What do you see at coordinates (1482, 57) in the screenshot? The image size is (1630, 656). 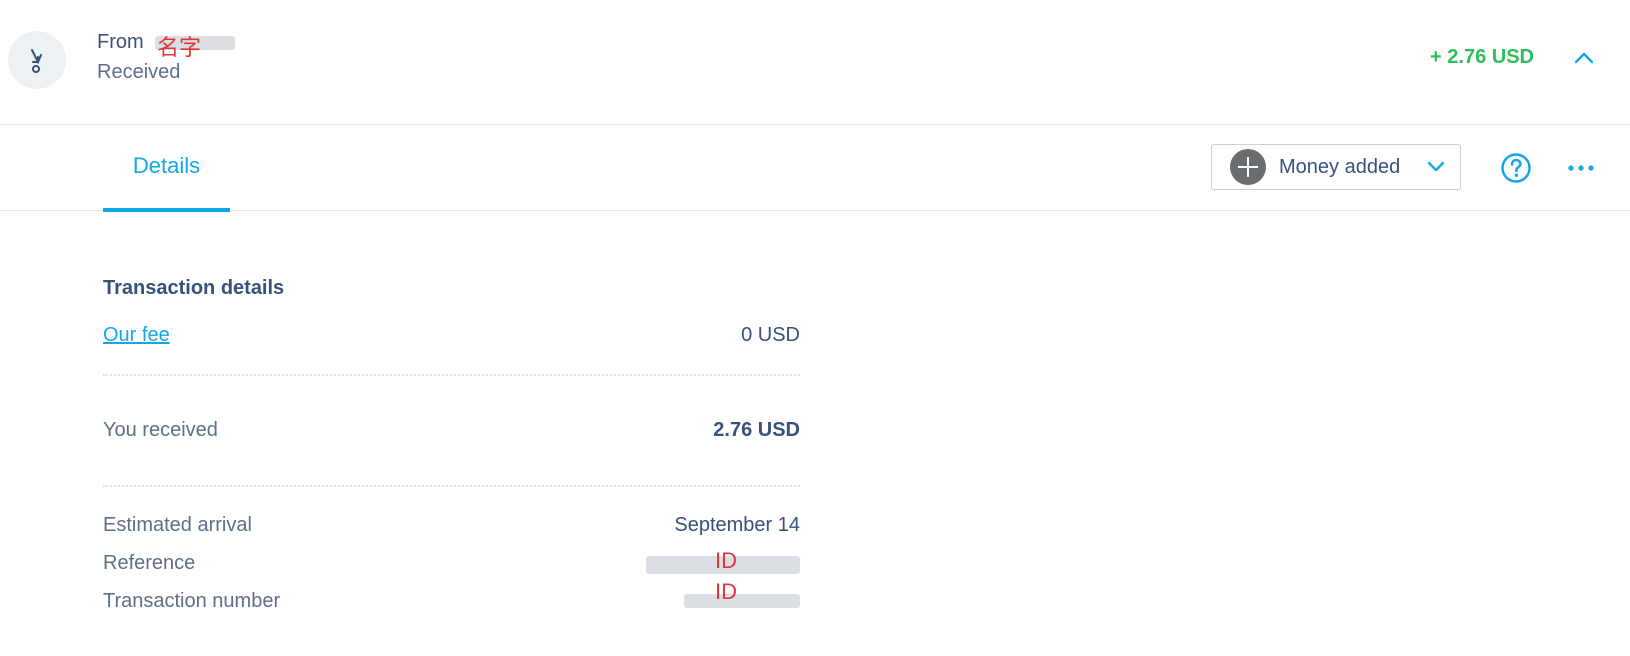 I see `transaction-amount: + 2.76 USD` at bounding box center [1482, 57].